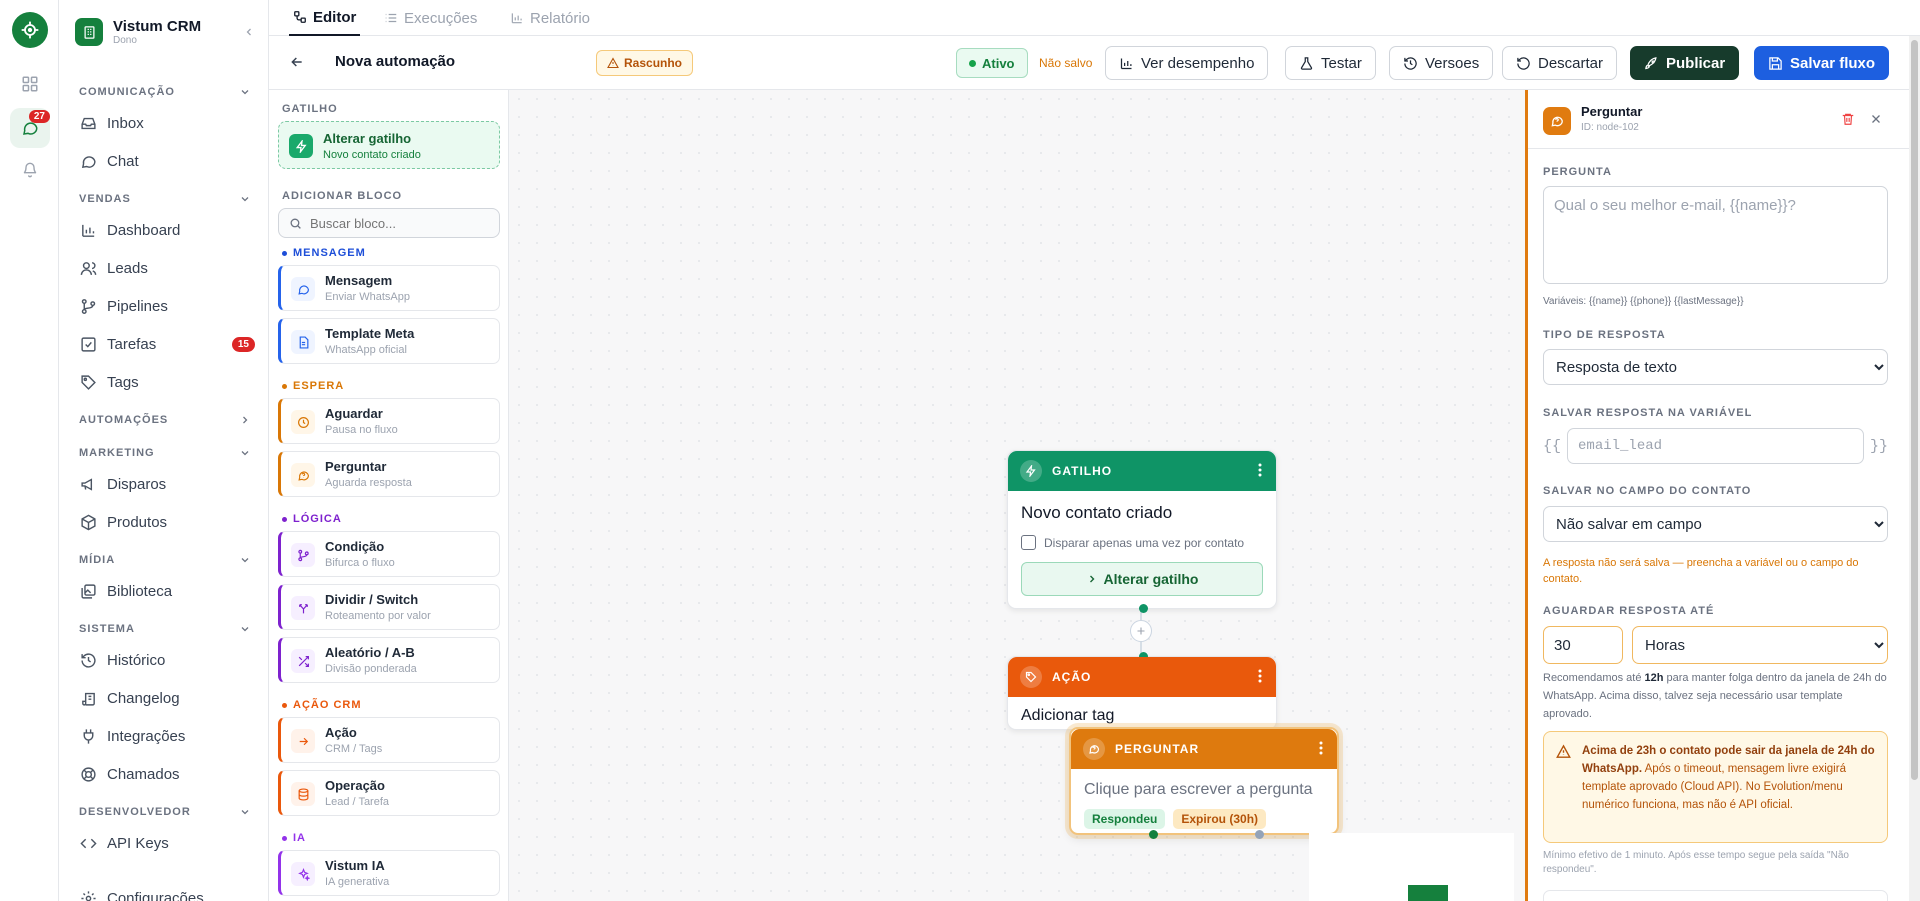 The image size is (1920, 901). Describe the element at coordinates (30, 30) in the screenshot. I see `app-logo-icon` at that location.